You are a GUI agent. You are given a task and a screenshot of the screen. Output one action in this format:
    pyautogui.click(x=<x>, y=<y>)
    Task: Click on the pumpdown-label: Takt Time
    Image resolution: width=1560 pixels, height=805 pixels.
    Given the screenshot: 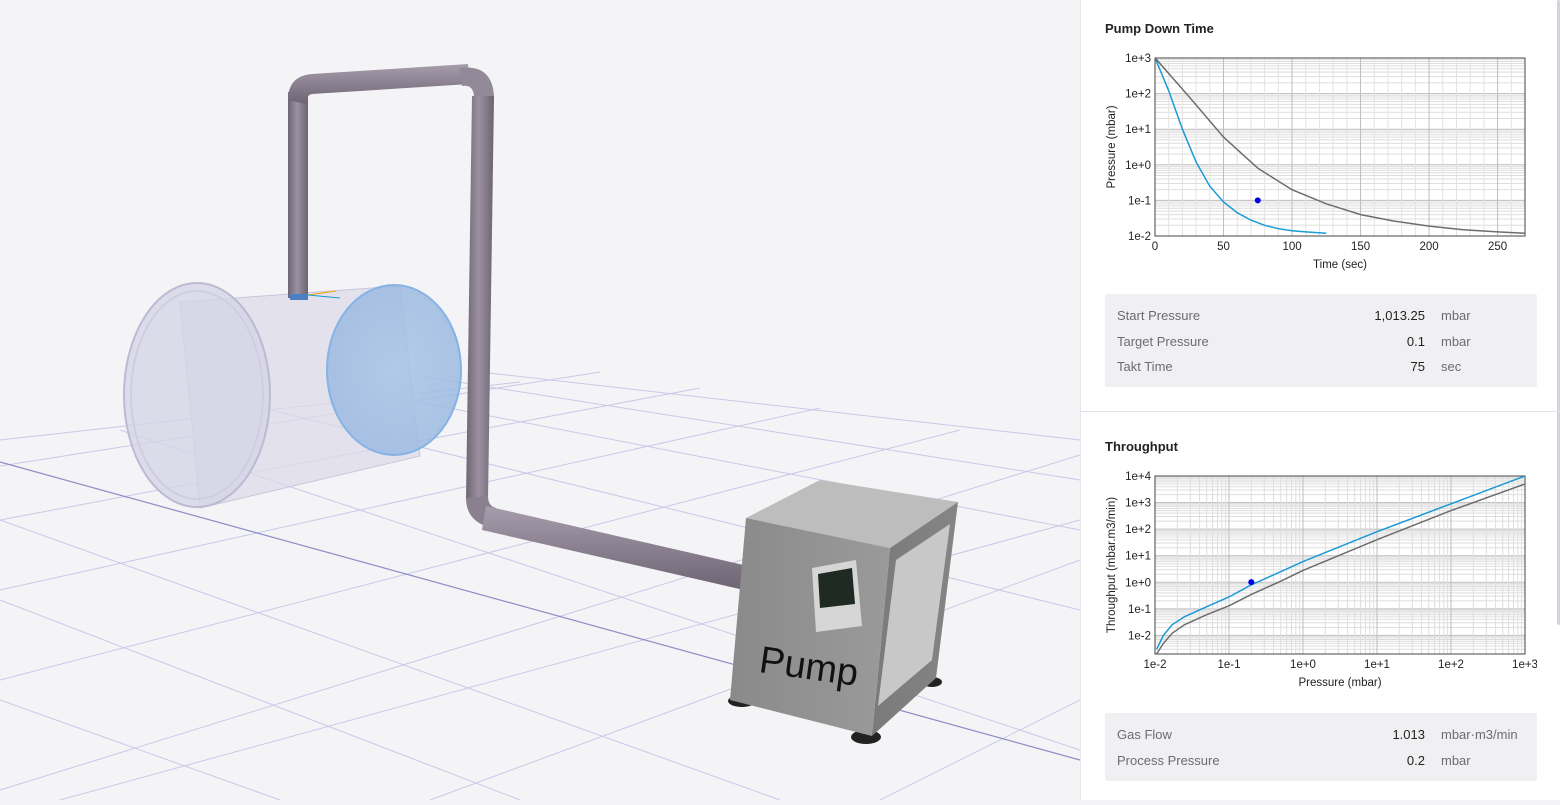 What is the action you would take?
    pyautogui.click(x=1145, y=366)
    